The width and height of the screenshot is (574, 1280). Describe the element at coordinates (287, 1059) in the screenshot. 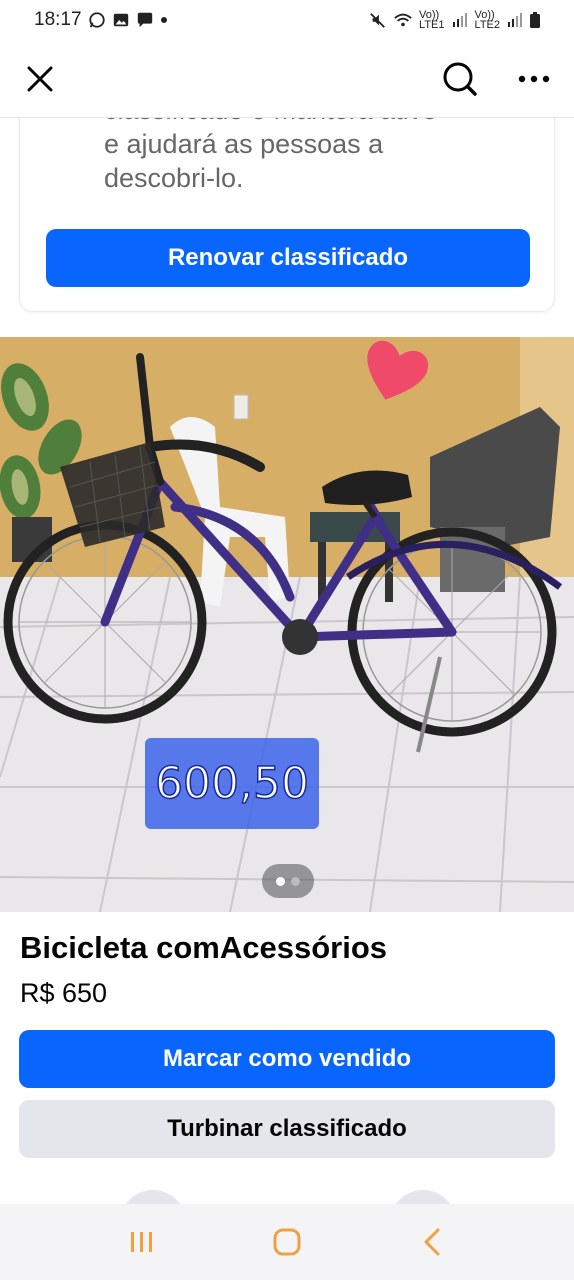

I see `mark-as-sold-button: Marcar como vendido` at that location.